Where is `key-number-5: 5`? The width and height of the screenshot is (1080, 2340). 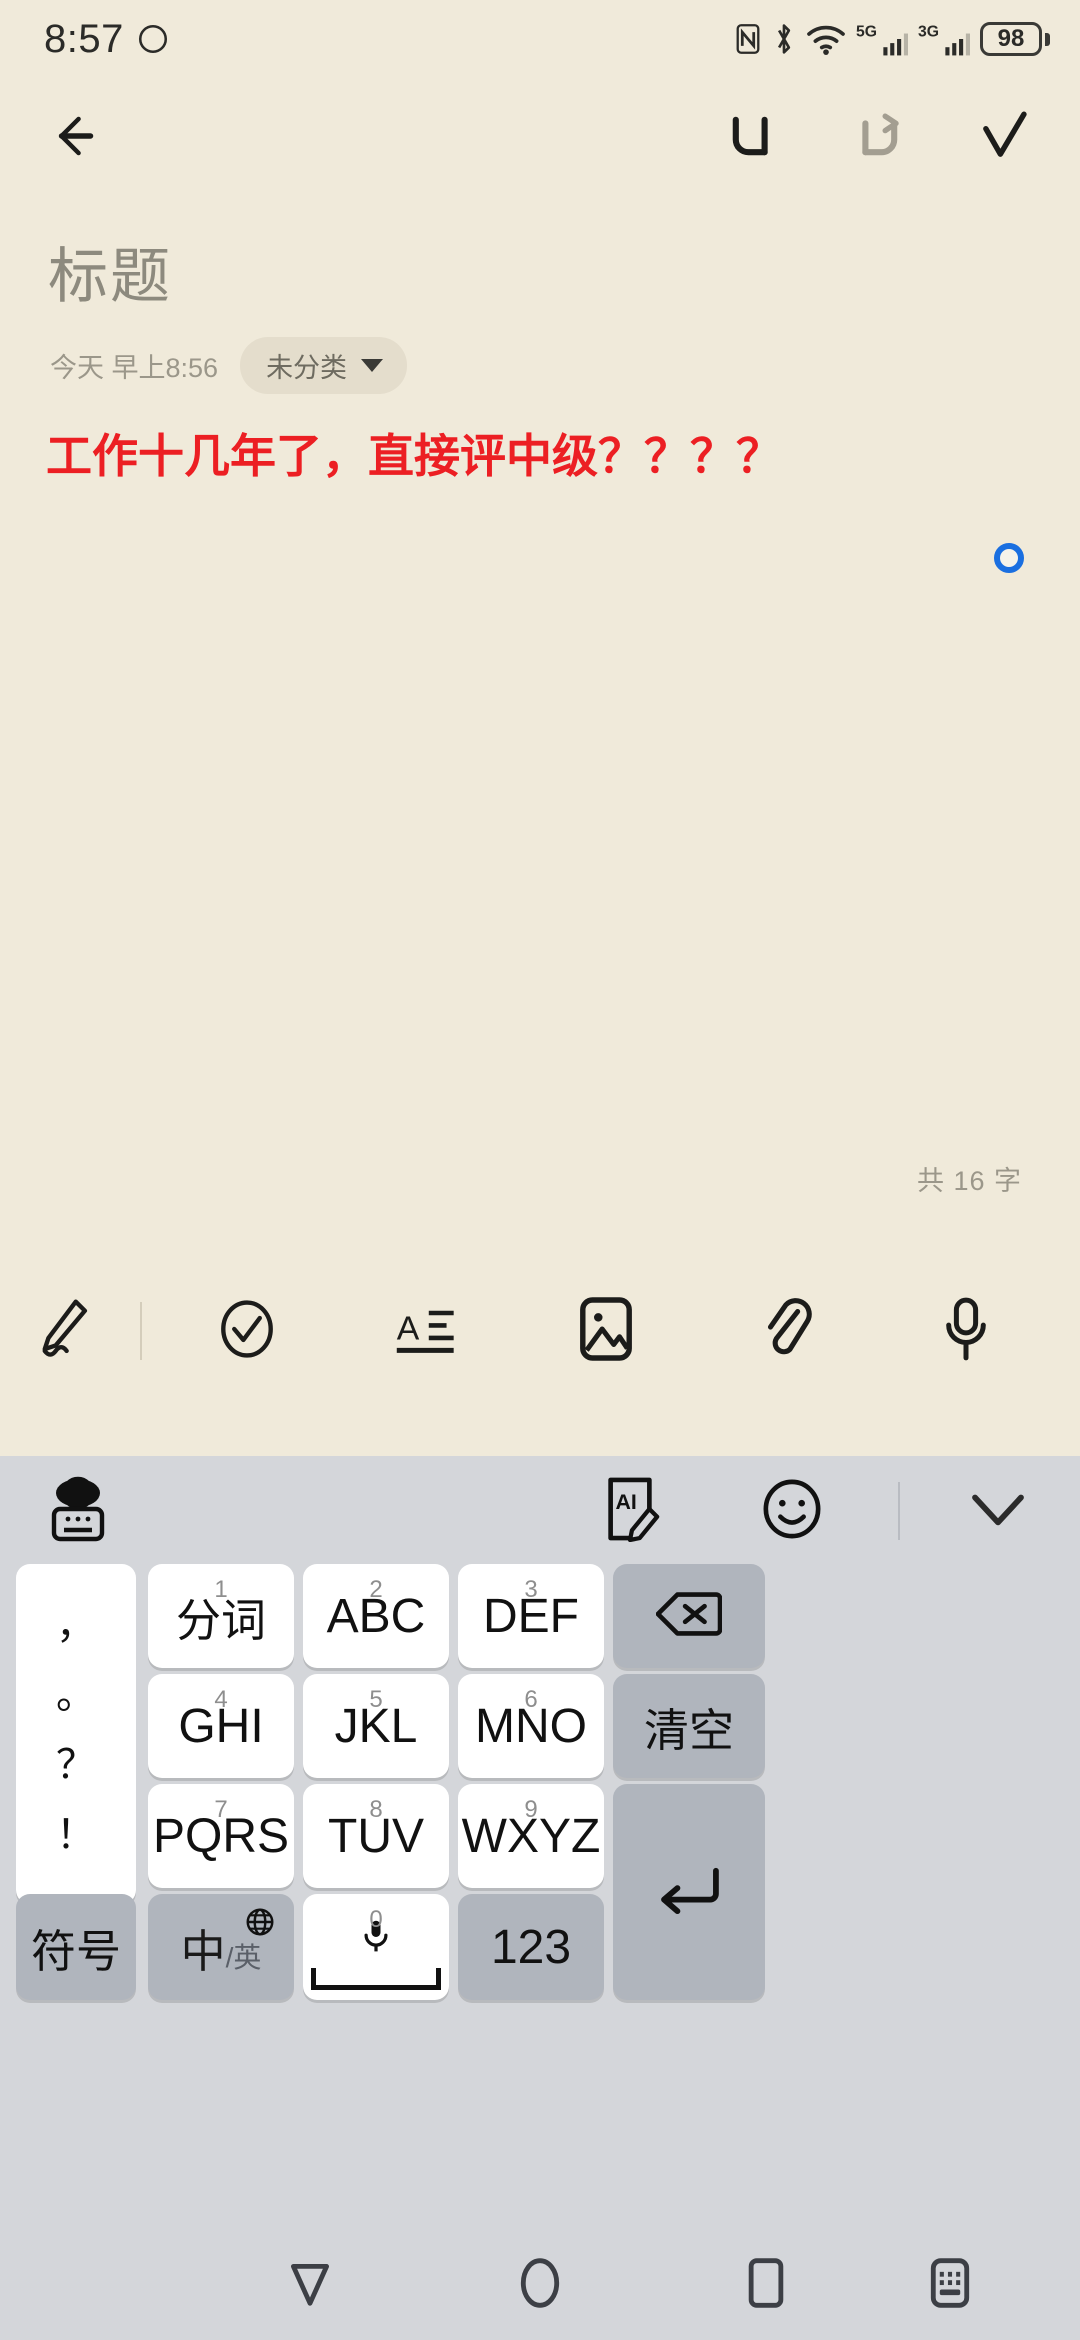
key-number-5: 5 is located at coordinates (376, 1699).